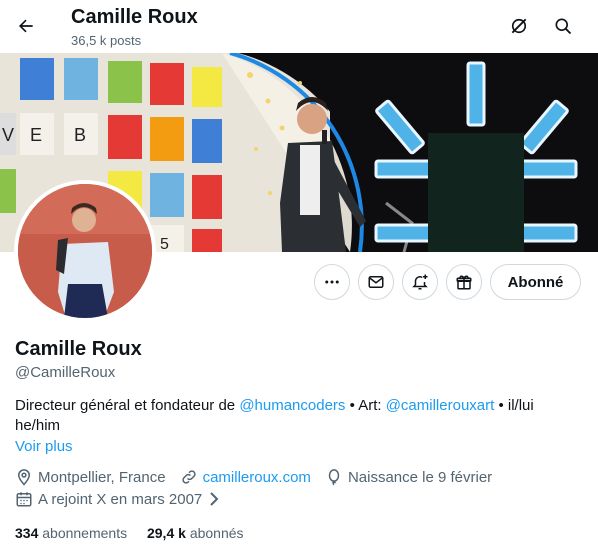 Image resolution: width=598 pixels, height=549 pixels. I want to click on calendar-icon, so click(24, 499).